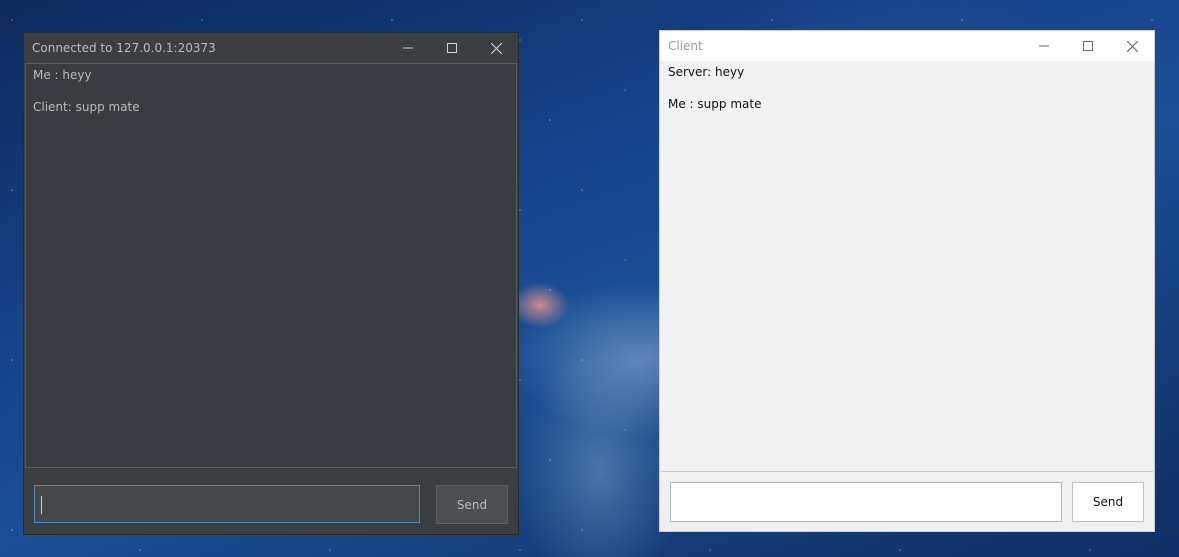 The image size is (1179, 557). Describe the element at coordinates (62, 75) in the screenshot. I see `chat-message: Me : heyy` at that location.